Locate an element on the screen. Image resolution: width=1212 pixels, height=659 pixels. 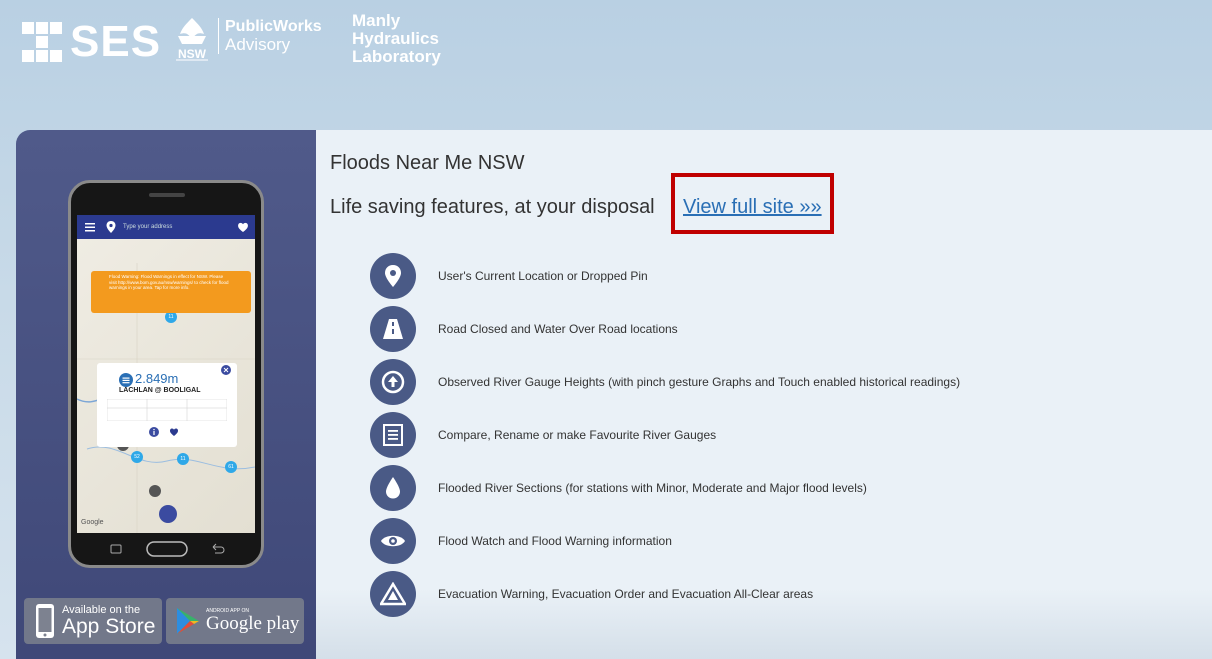
phone-icon is located at coordinates (45, 621).